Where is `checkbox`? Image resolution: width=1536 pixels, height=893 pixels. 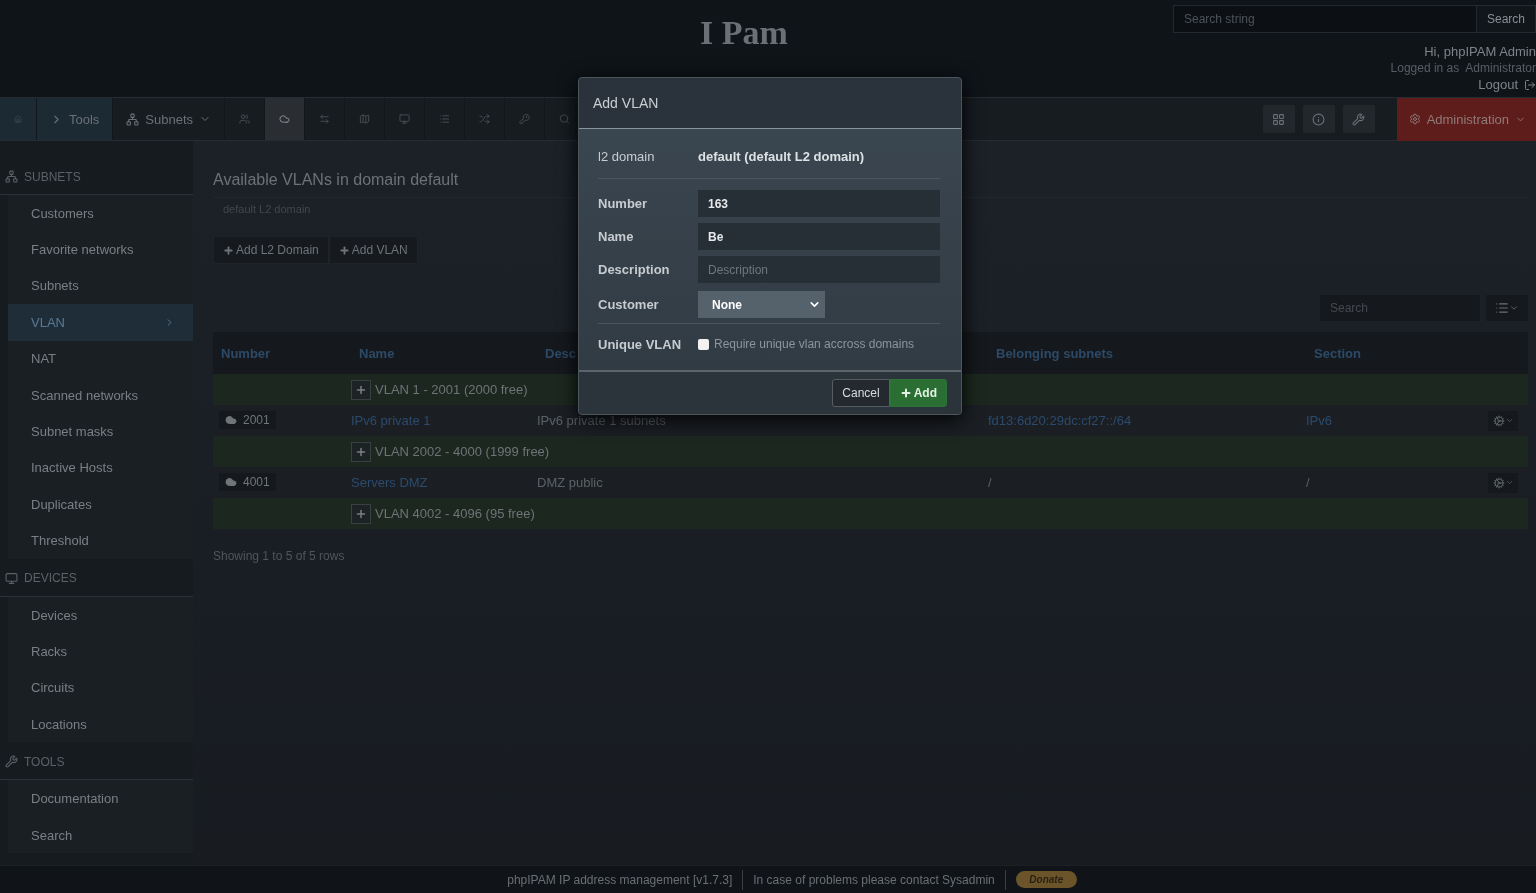
checkbox is located at coordinates (703, 344).